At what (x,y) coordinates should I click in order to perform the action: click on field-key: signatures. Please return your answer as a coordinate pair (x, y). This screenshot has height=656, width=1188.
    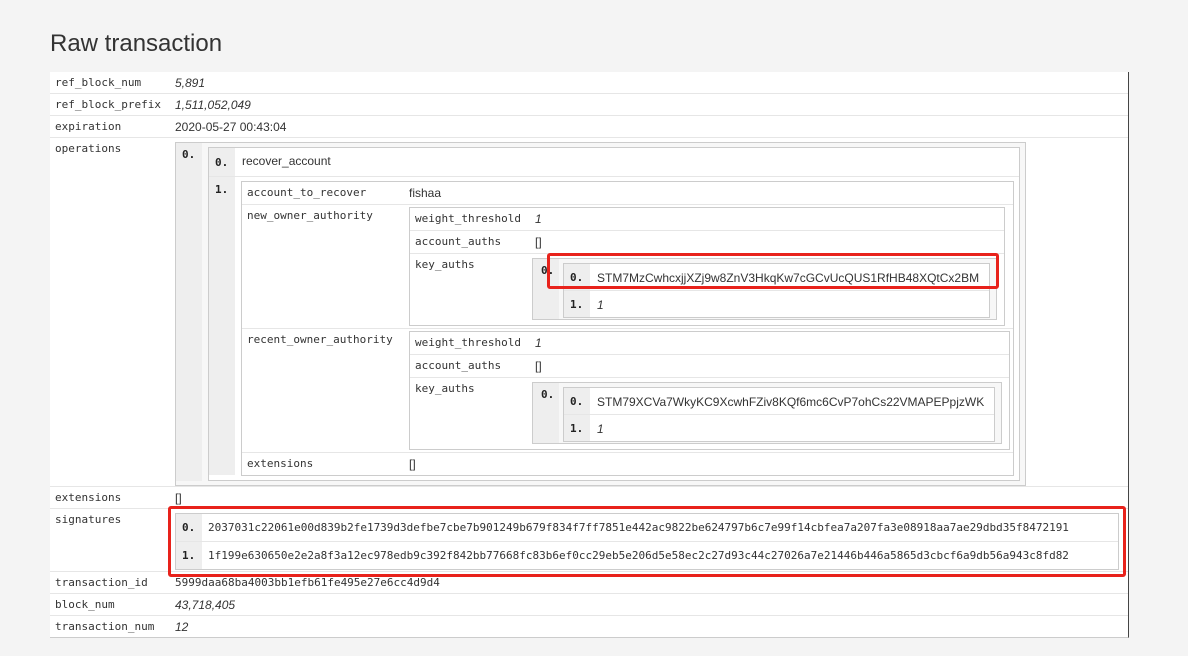
    Looking at the image, I should click on (88, 519).